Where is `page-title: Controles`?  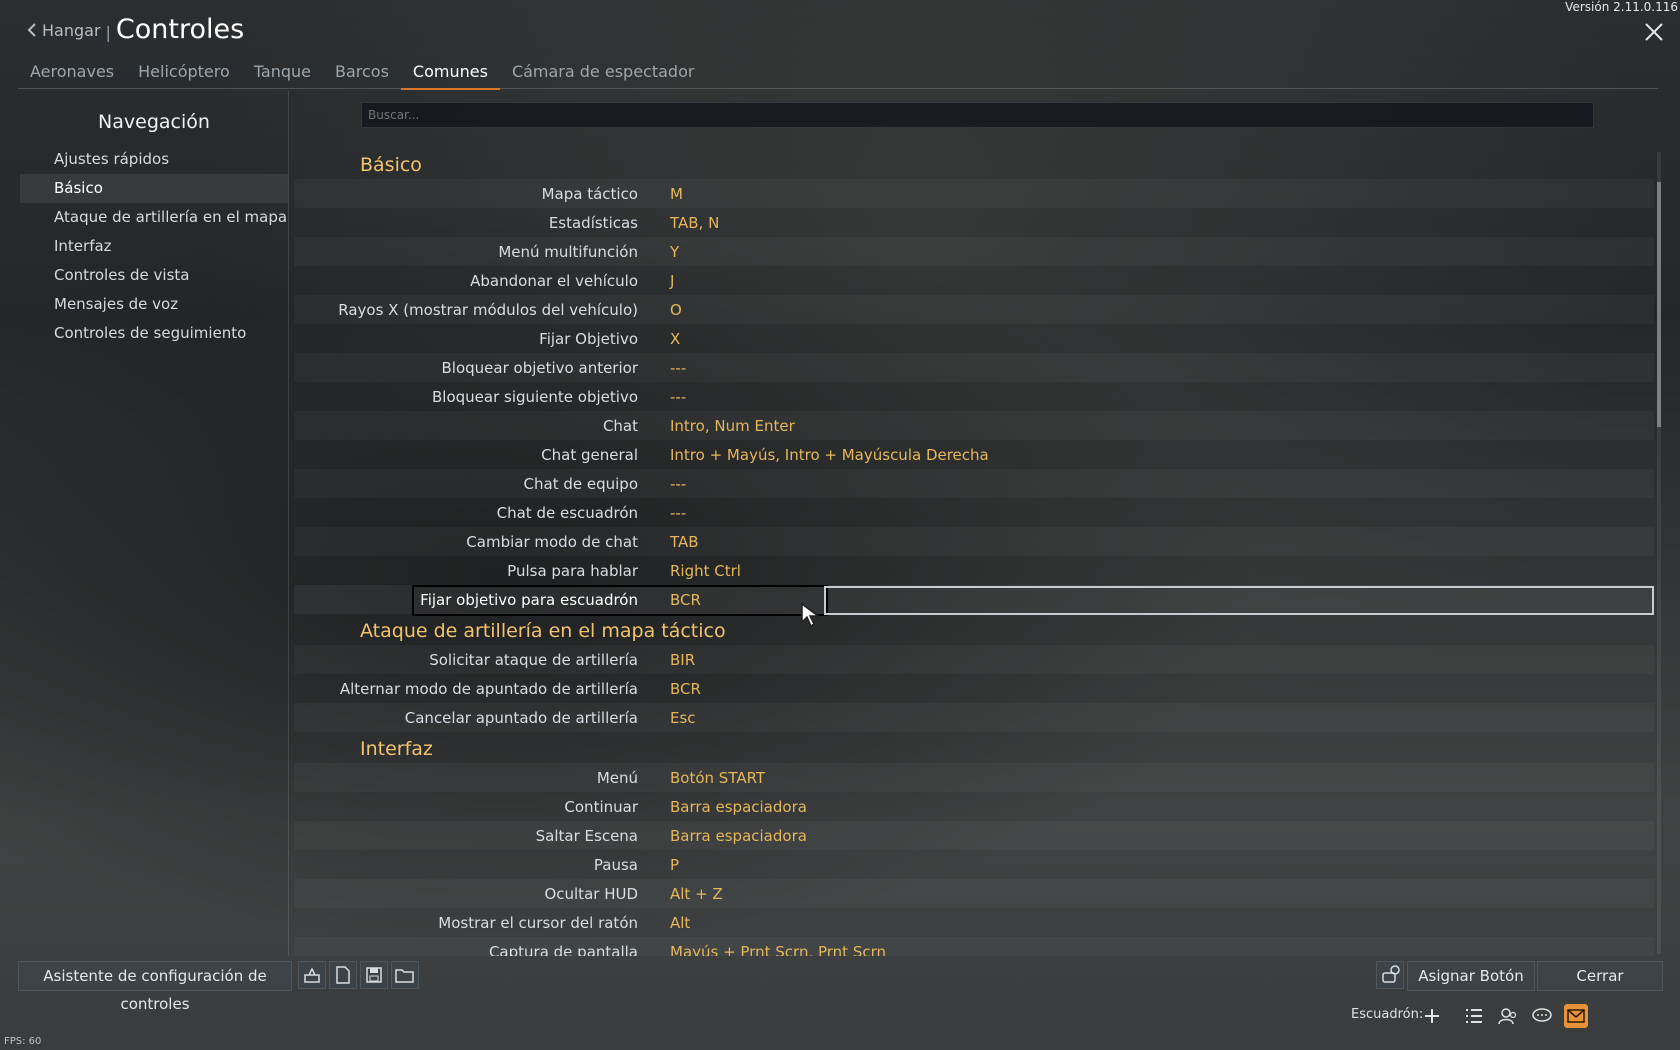 page-title: Controles is located at coordinates (180, 29).